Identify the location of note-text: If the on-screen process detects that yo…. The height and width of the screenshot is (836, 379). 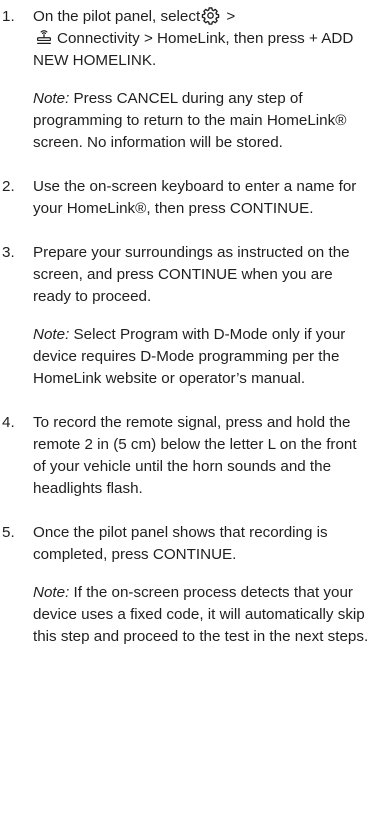
(201, 614).